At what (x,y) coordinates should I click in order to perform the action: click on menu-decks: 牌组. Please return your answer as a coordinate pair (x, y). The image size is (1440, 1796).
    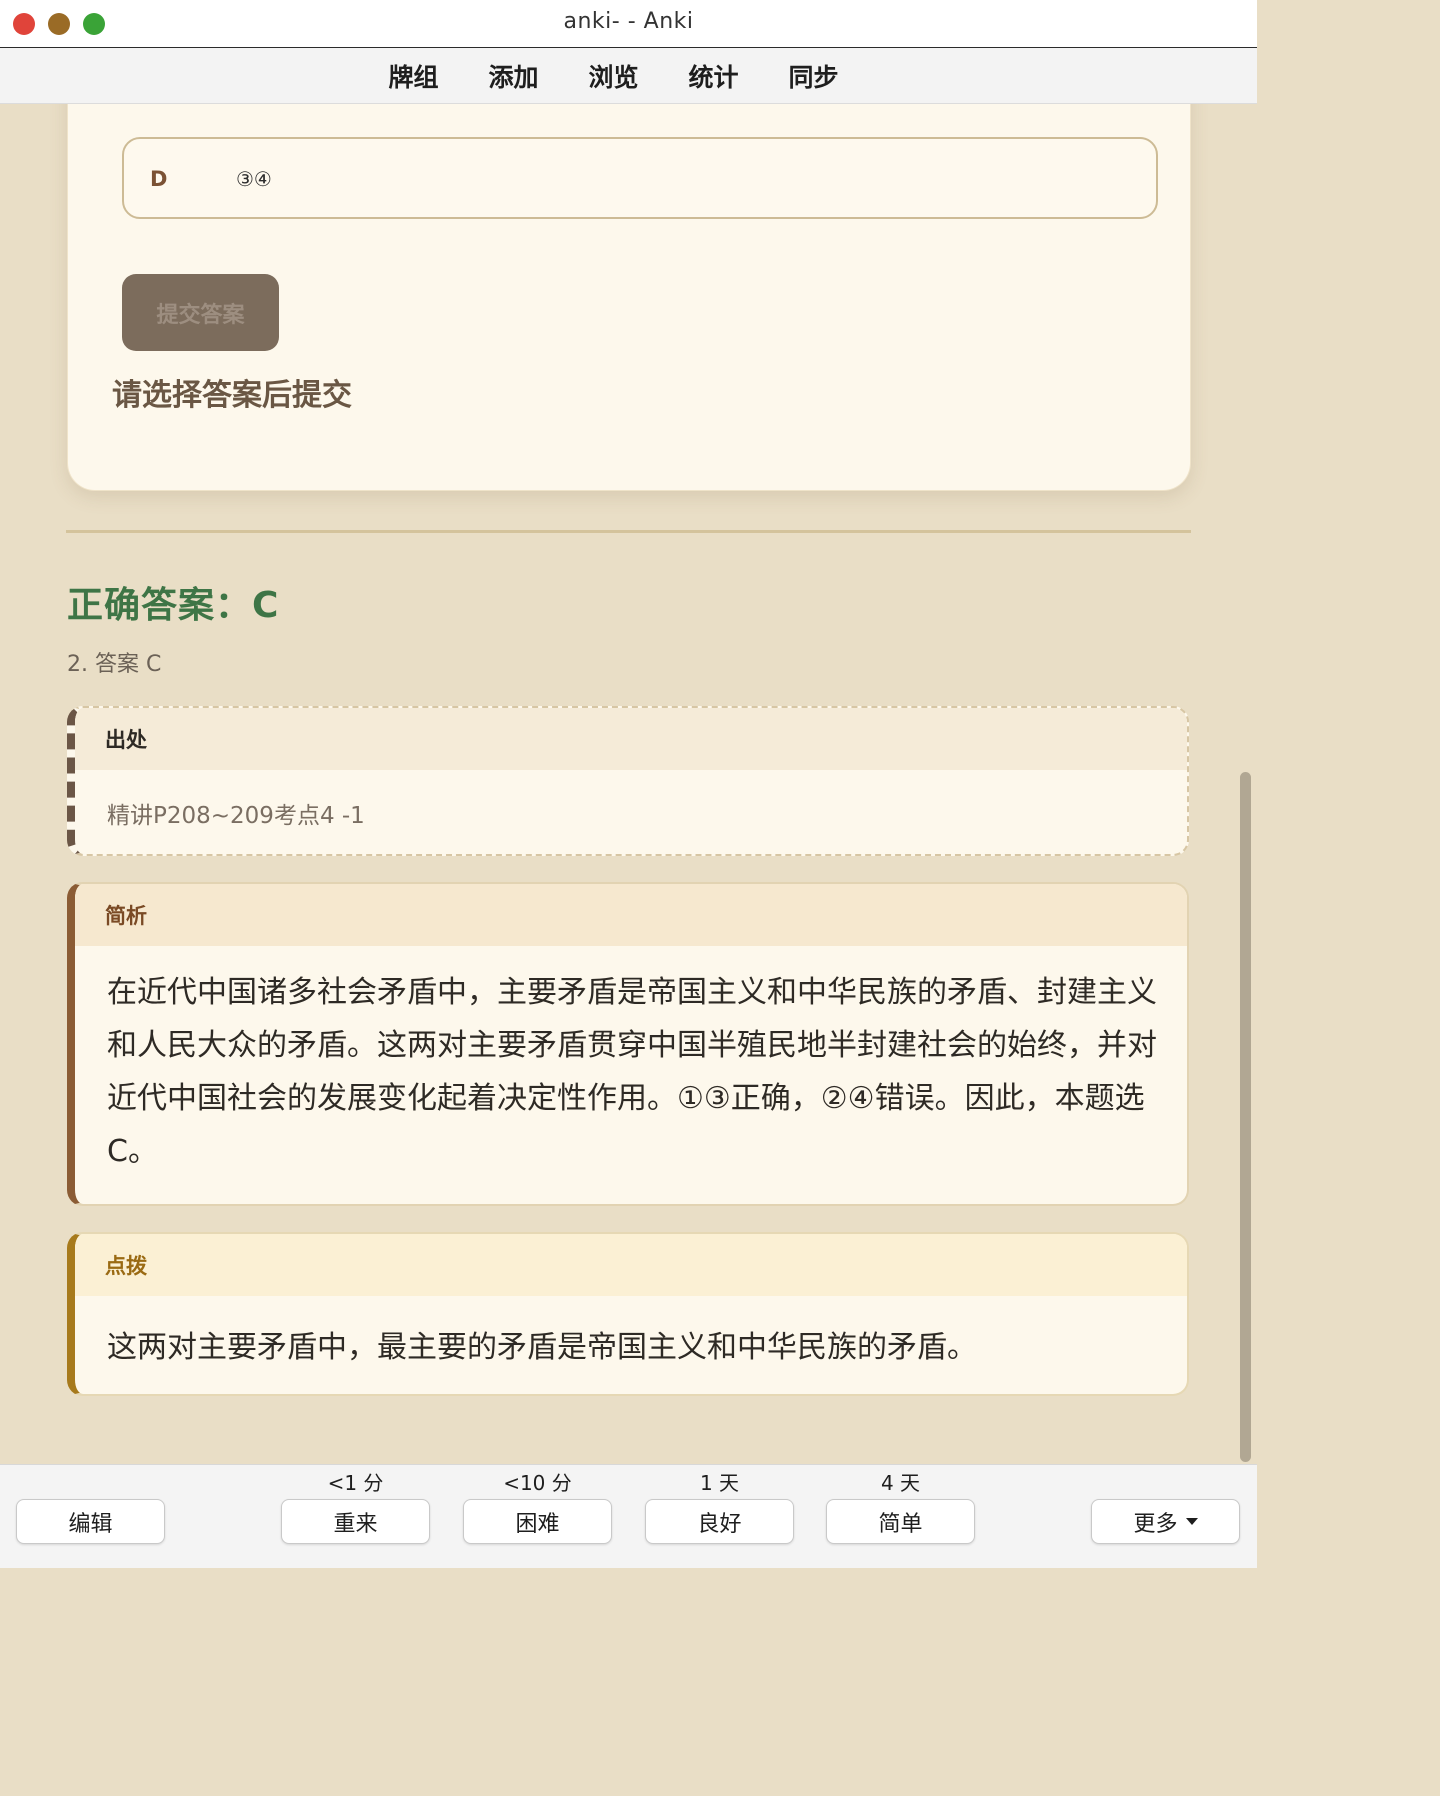
    Looking at the image, I should click on (413, 76).